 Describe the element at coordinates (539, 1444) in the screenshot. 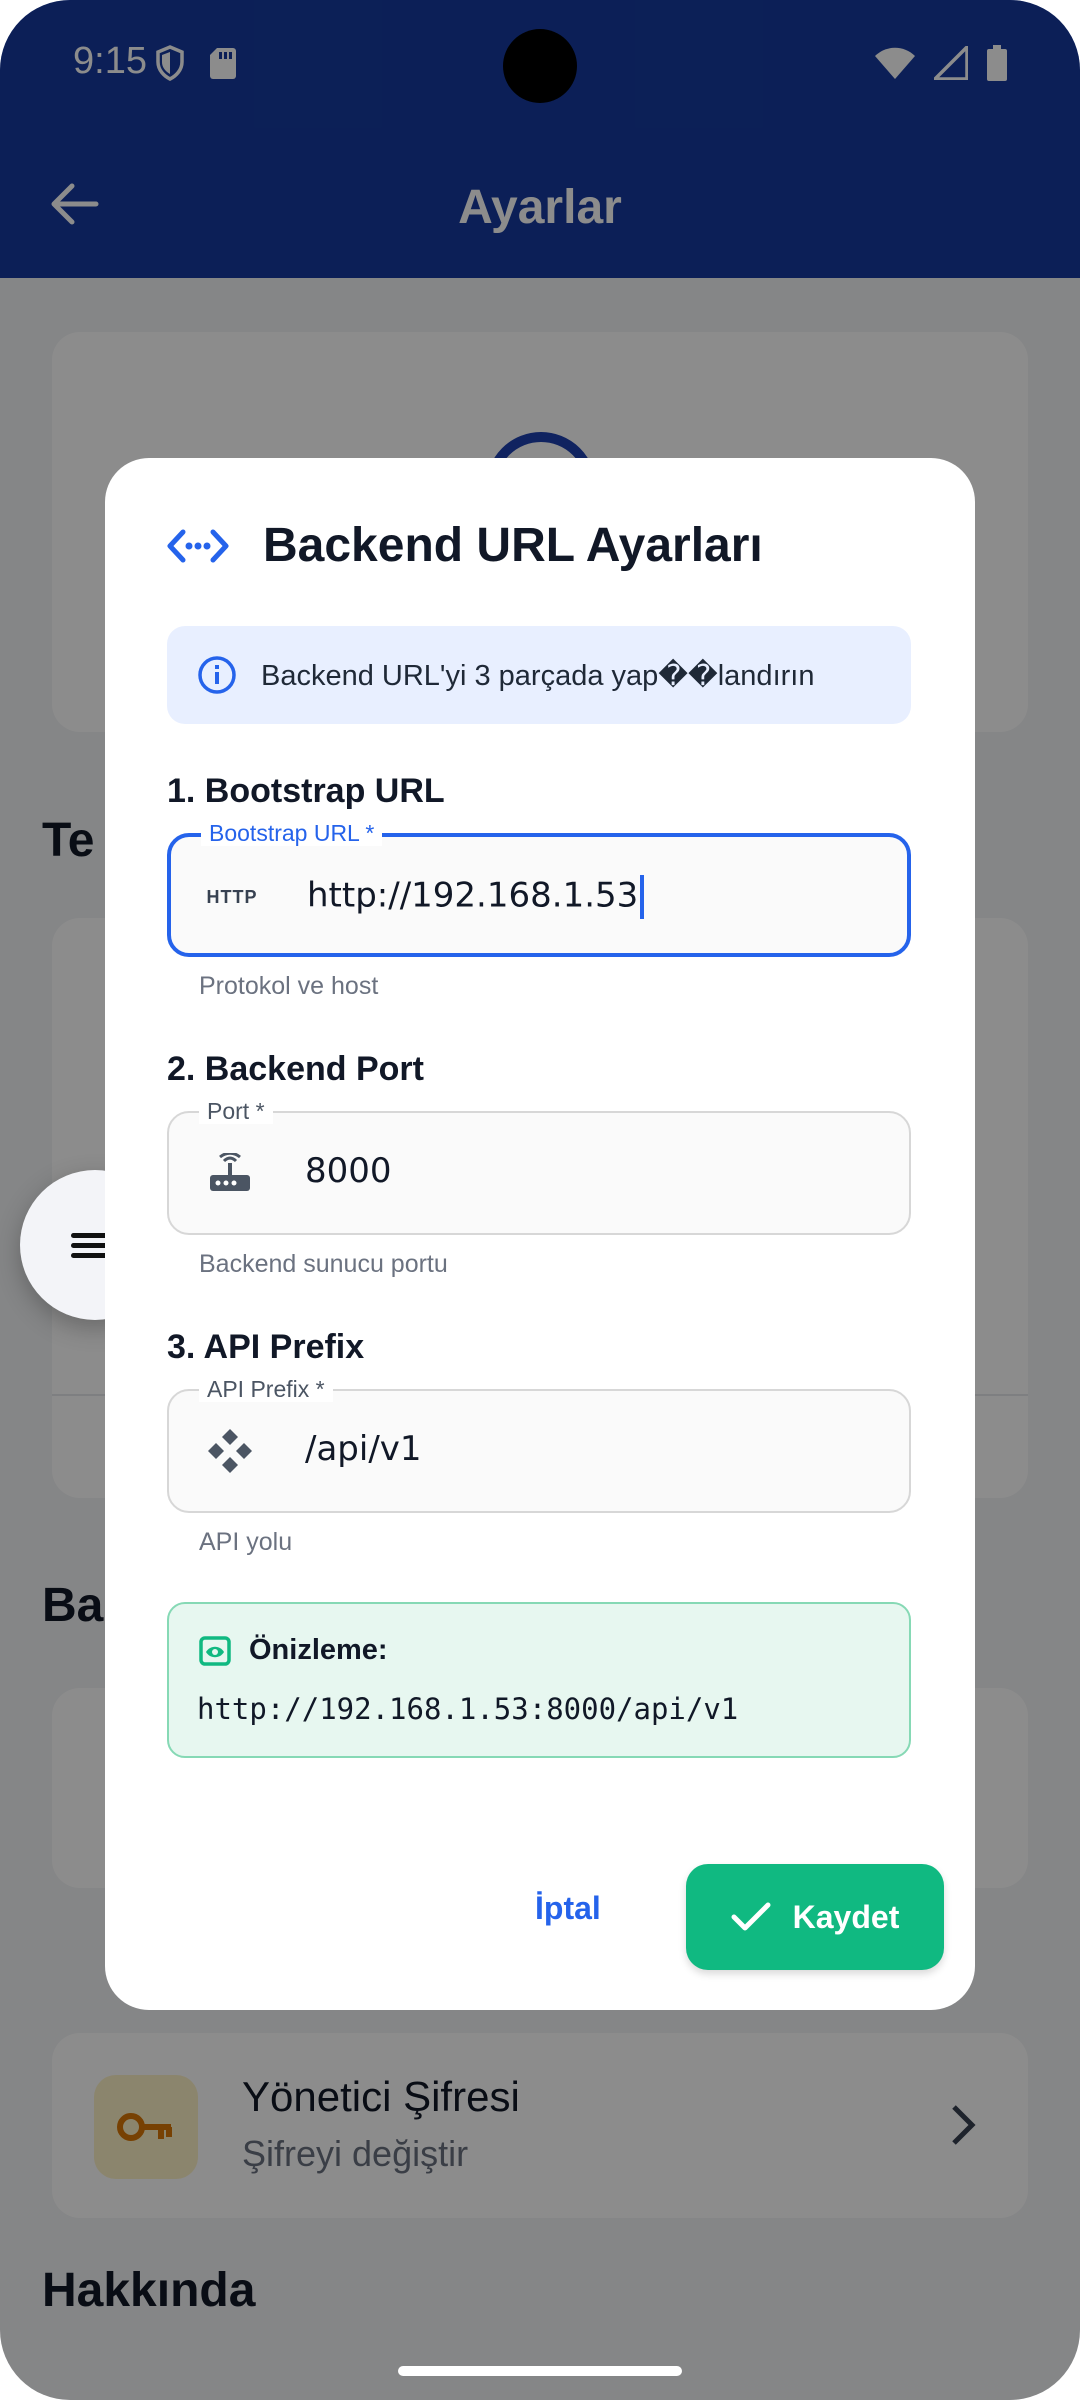

I see `api-prefix-input: API Prefix * /api/v1` at that location.